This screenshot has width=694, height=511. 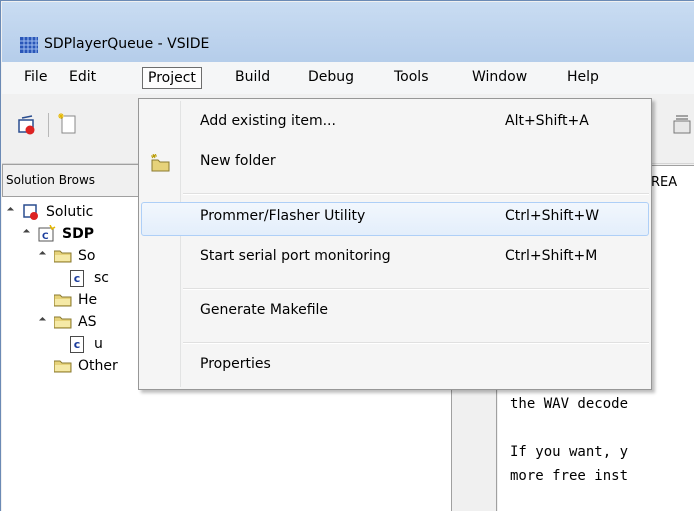 What do you see at coordinates (411, 78) in the screenshot?
I see `menu-tools: Tools` at bounding box center [411, 78].